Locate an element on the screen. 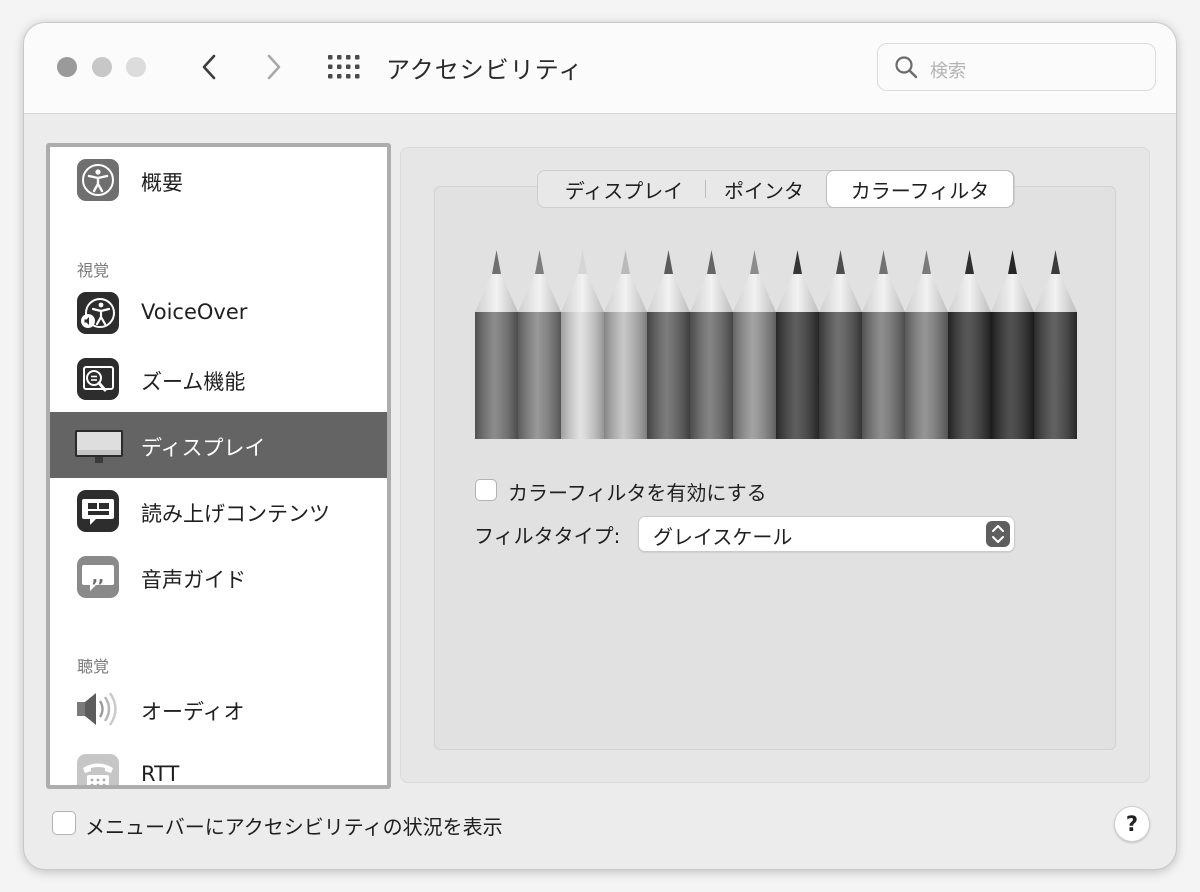  sidebar-item-voiceover: VoiceOver is located at coordinates (218, 313).